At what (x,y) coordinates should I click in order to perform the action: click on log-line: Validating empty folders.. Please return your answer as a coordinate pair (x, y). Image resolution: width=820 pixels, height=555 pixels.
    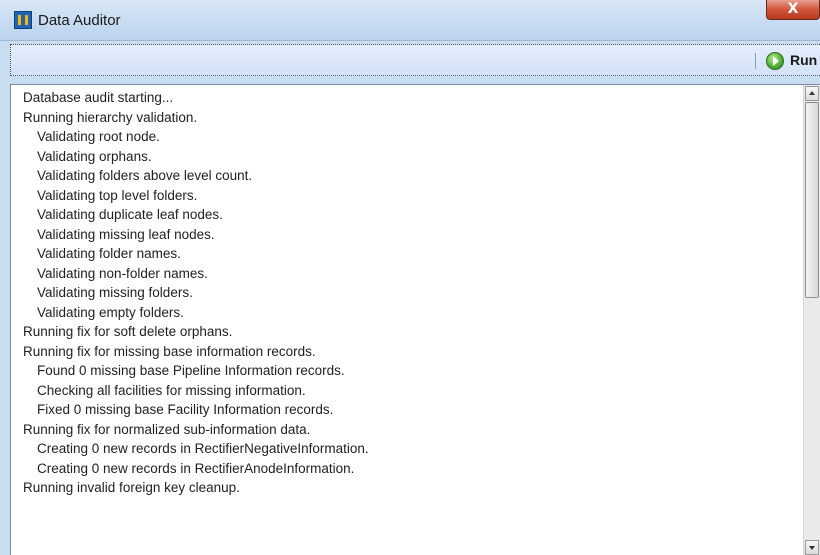
    Looking at the image, I should click on (110, 312).